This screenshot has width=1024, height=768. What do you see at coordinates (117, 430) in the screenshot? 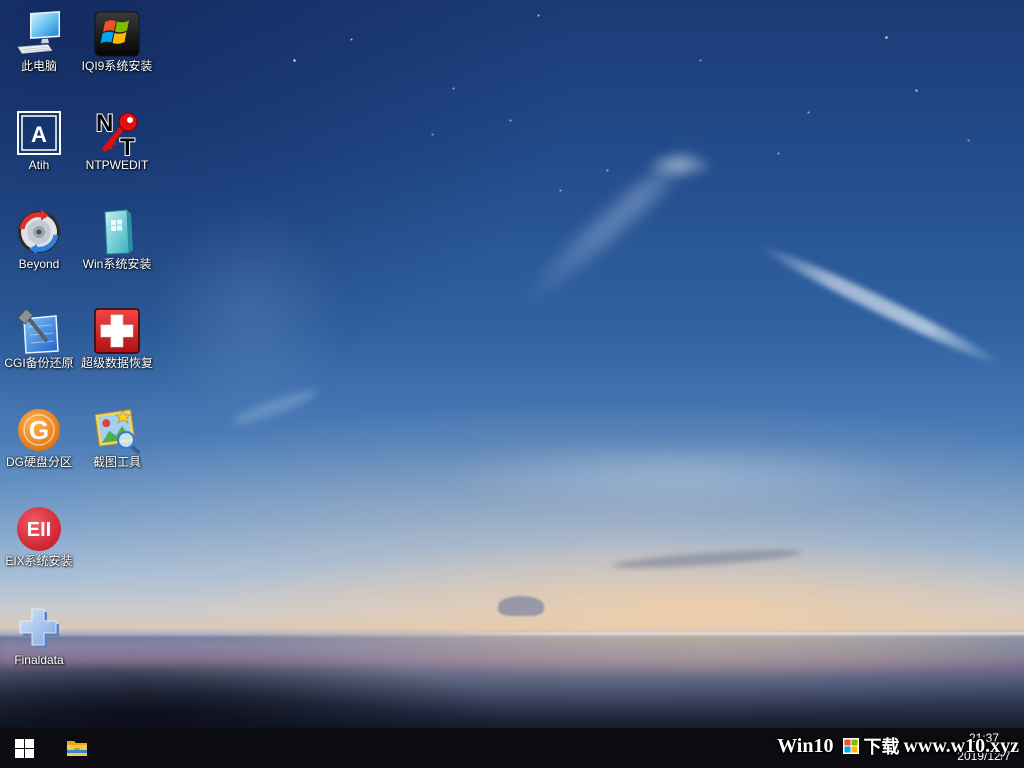
I see `snipping-tool-icon` at bounding box center [117, 430].